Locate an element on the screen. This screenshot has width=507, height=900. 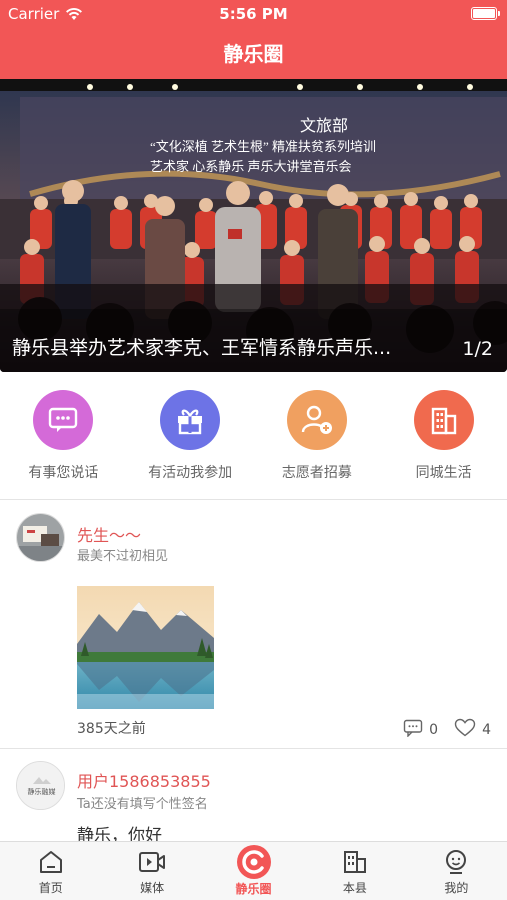
post-stats: 0 4 is located at coordinates (447, 729).